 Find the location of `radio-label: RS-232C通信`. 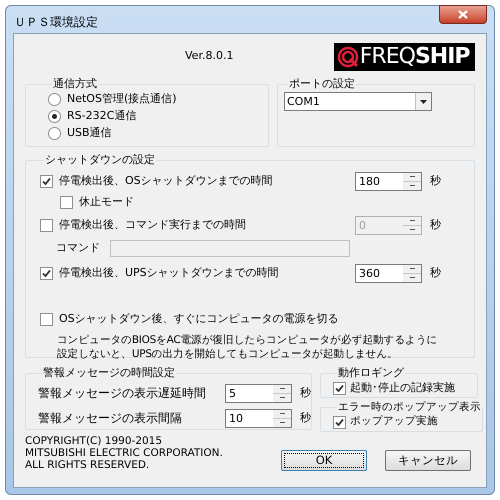

radio-label: RS-232C通信 is located at coordinates (101, 116).